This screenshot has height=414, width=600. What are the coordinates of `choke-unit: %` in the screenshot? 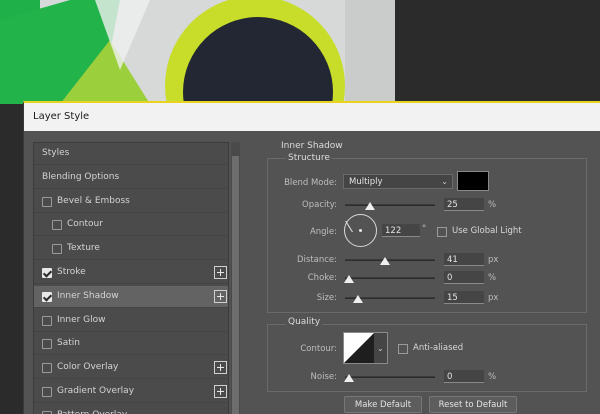 It's located at (492, 278).